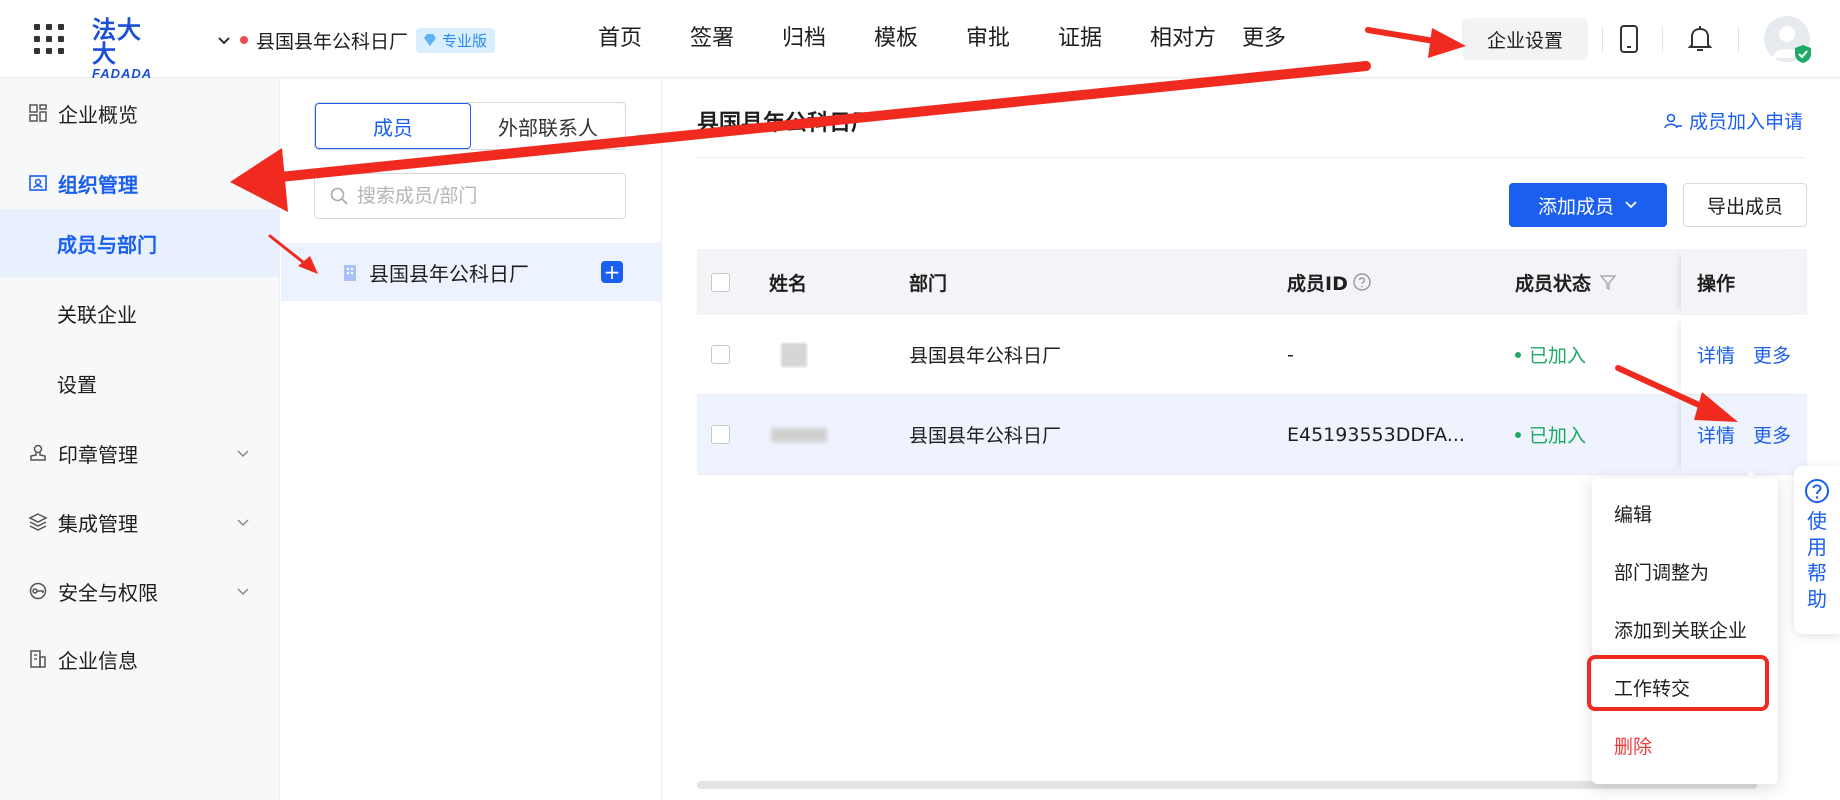 This screenshot has height=800, width=1840. I want to click on top-nav: 首页 签署 归档 模板 审批 证据 相对方 更多, so click(966, 39).